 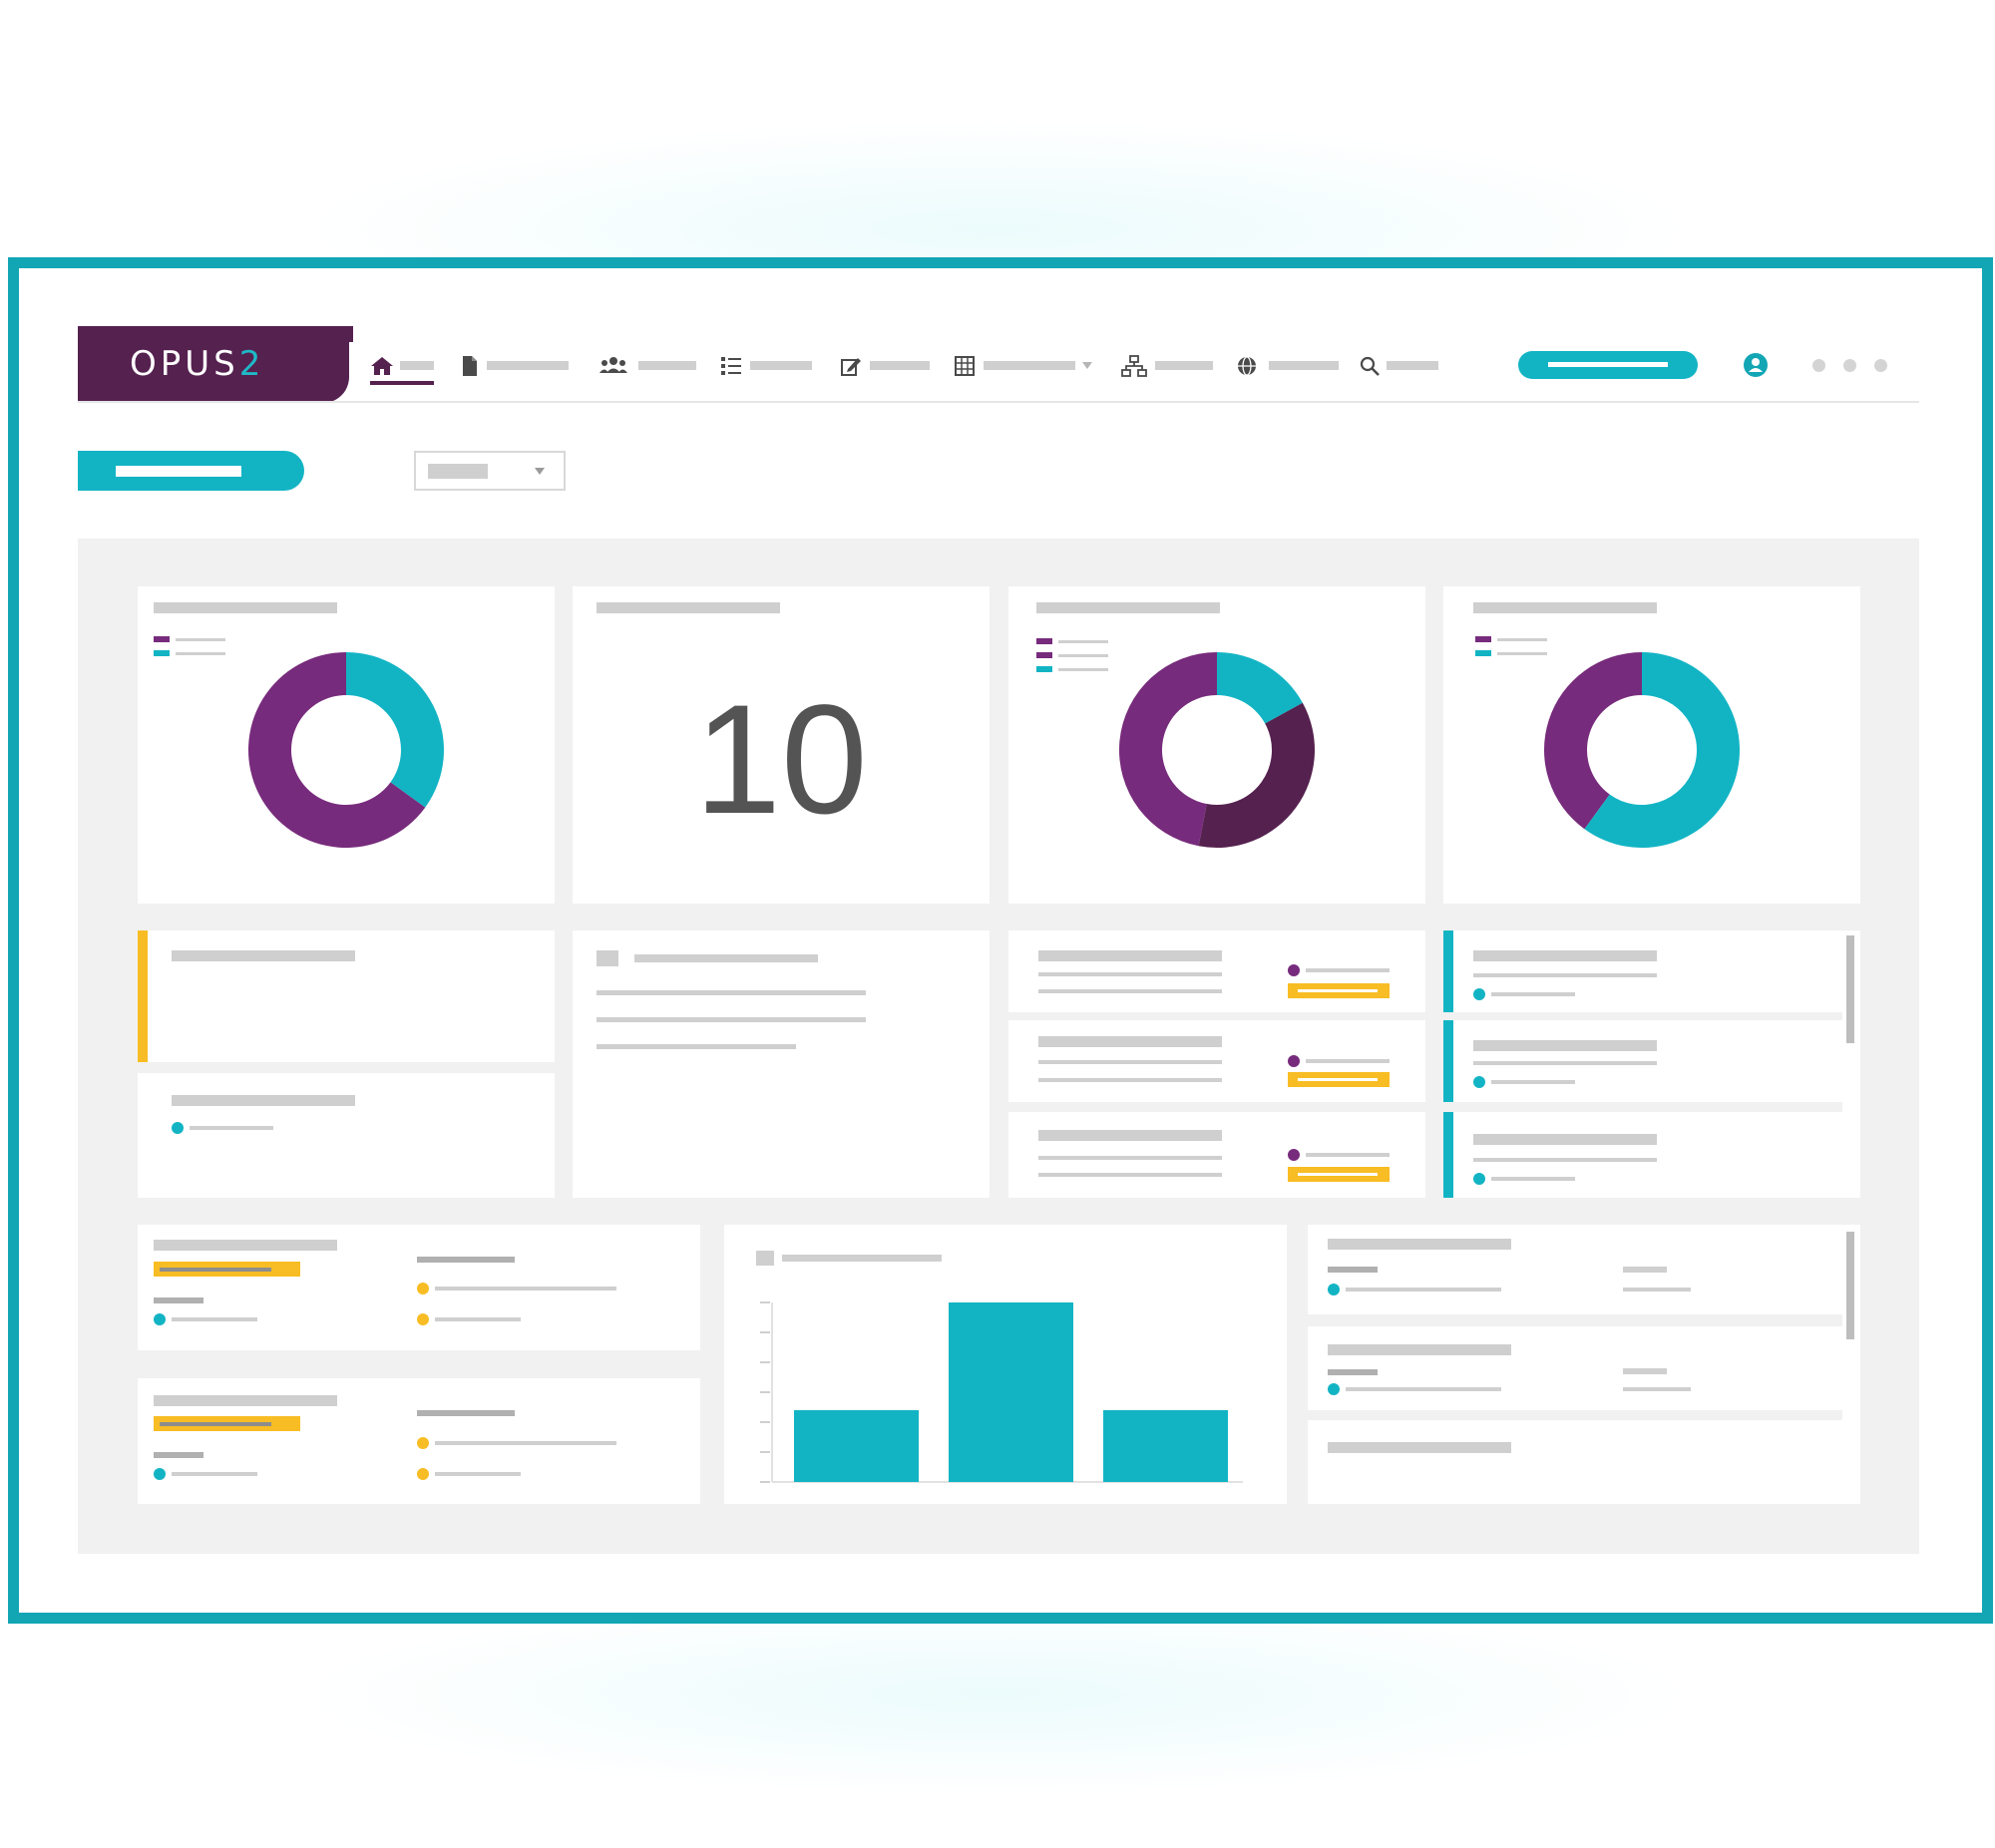 What do you see at coordinates (613, 365) in the screenshot?
I see `people-icon` at bounding box center [613, 365].